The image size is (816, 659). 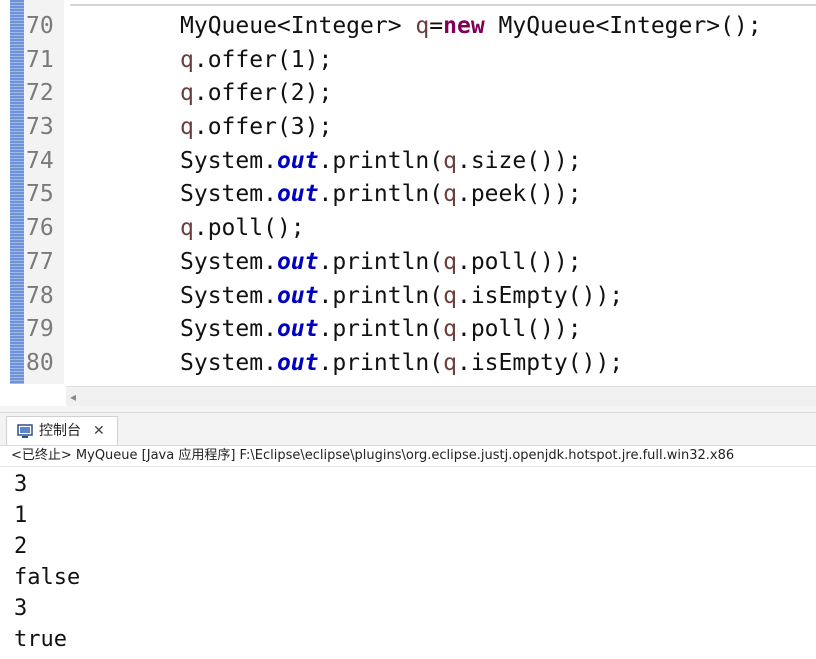 I want to click on code-line: 74 System.out.println(q.size());, so click(x=408, y=161).